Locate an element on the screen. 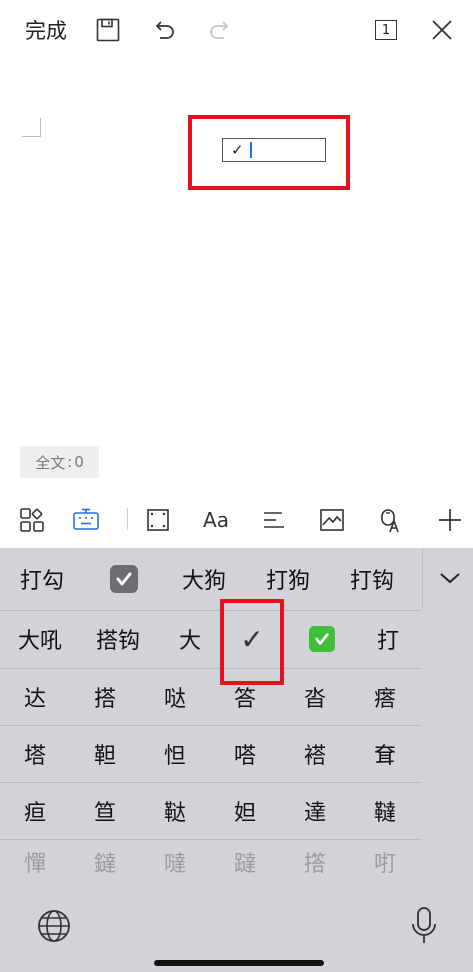 Image resolution: width=473 pixels, height=972 pixels. candidate-row: 憚 鐽 噠 躂 撘 咑 is located at coordinates (211, 862).